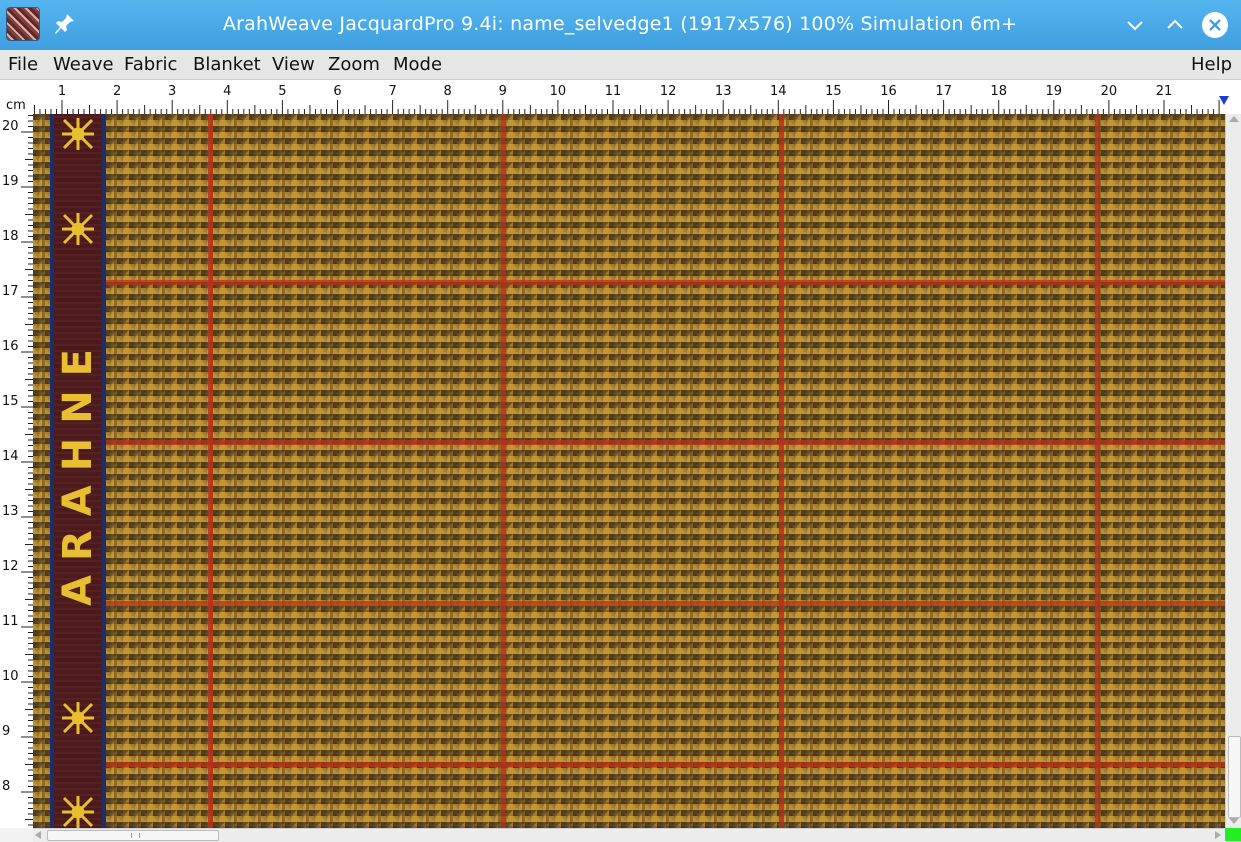  I want to click on ruler-label: 21, so click(1164, 91).